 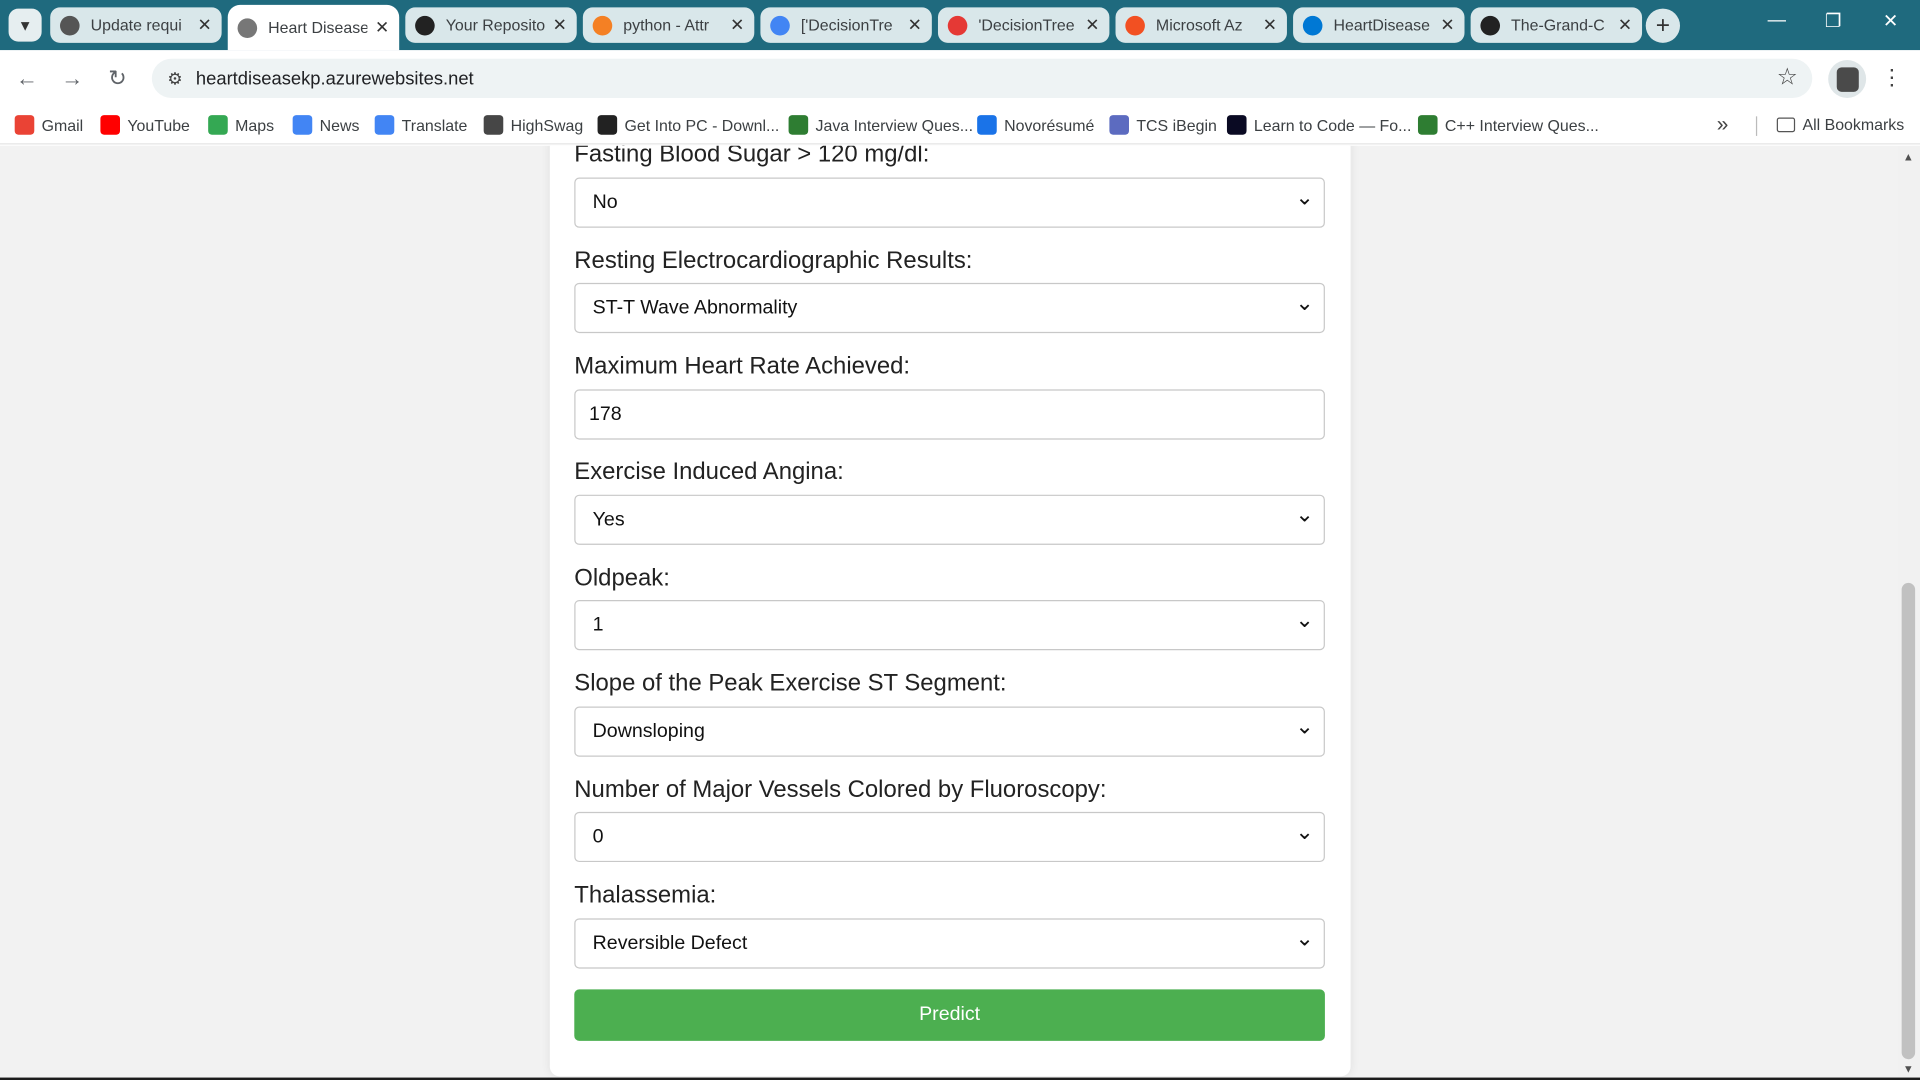 What do you see at coordinates (25, 25) in the screenshot?
I see `tab-search-button: ▼` at bounding box center [25, 25].